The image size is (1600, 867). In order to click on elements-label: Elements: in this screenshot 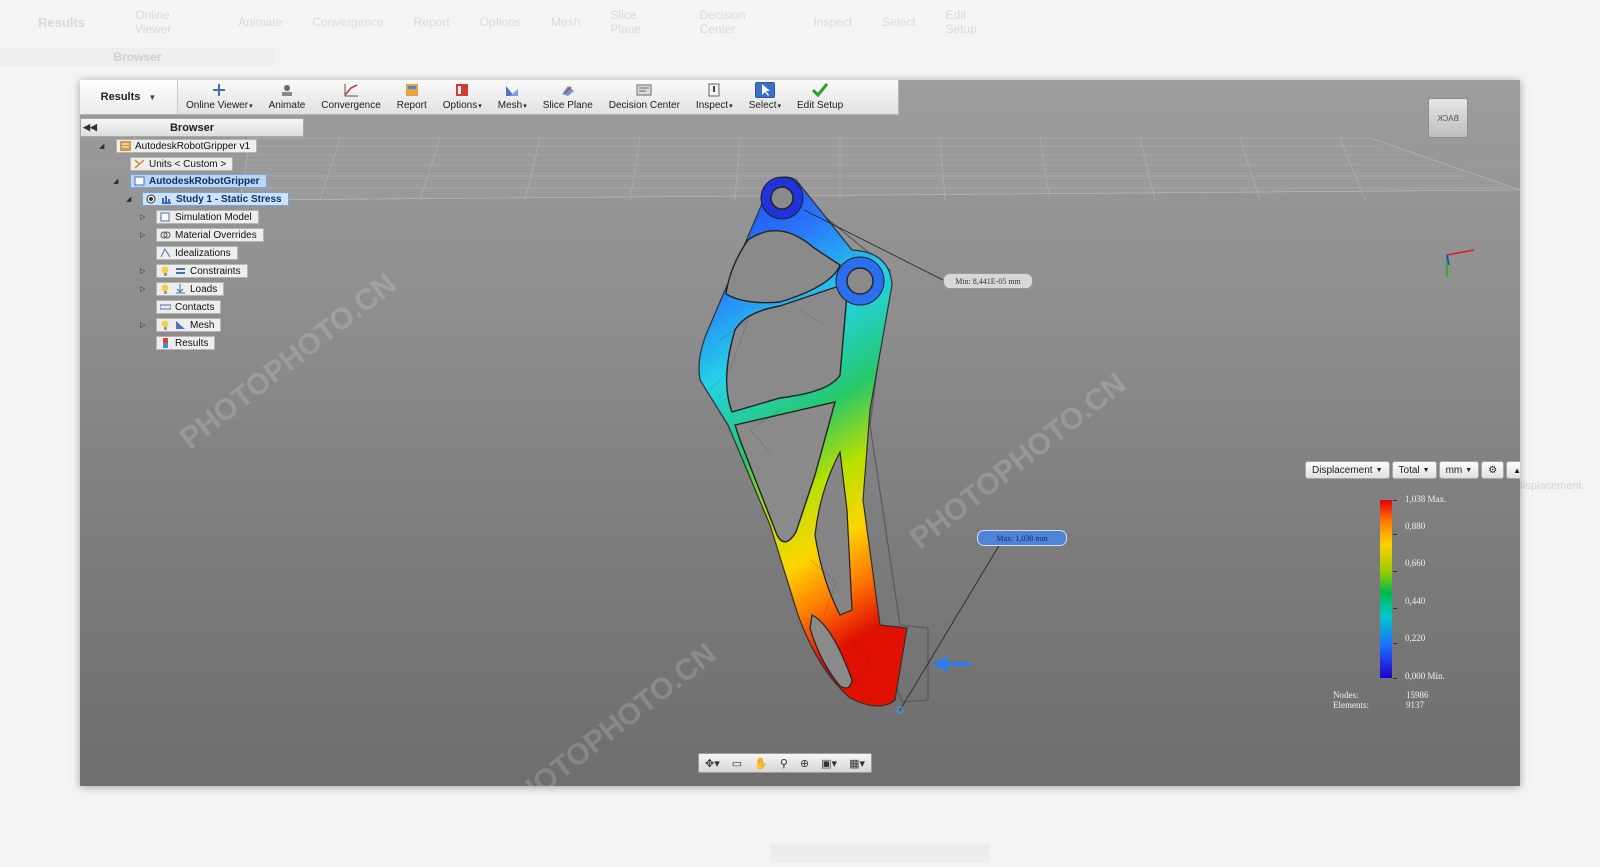, I will do `click(1351, 705)`.